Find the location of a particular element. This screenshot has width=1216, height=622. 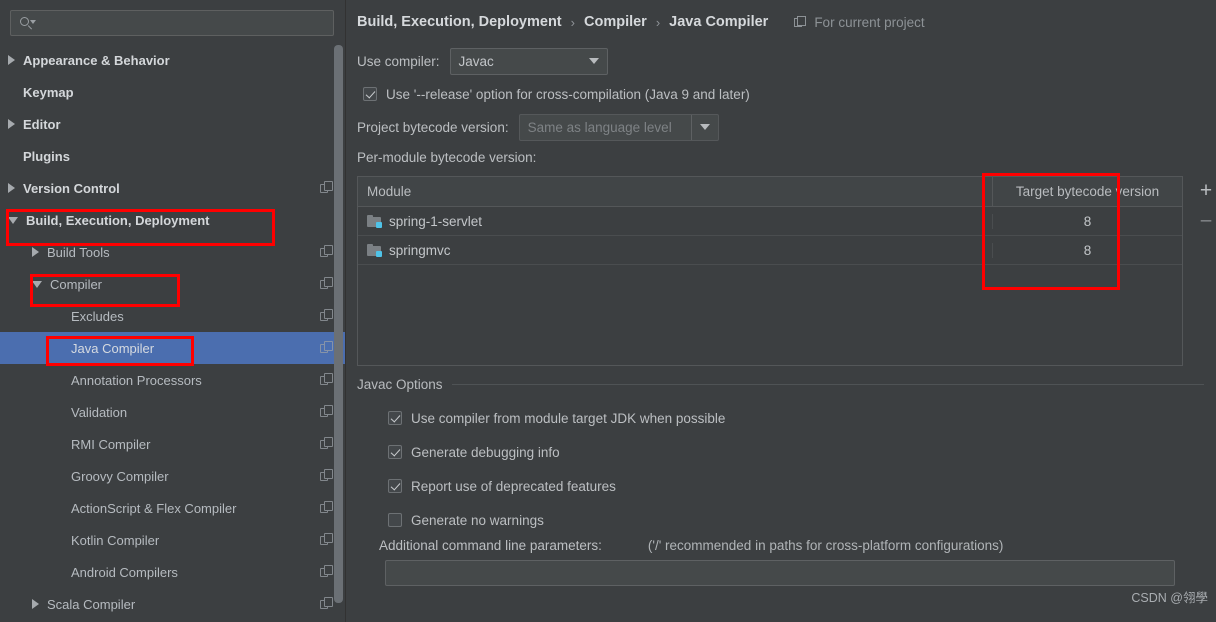

module-name: spring-1-servlet is located at coordinates (436, 221).